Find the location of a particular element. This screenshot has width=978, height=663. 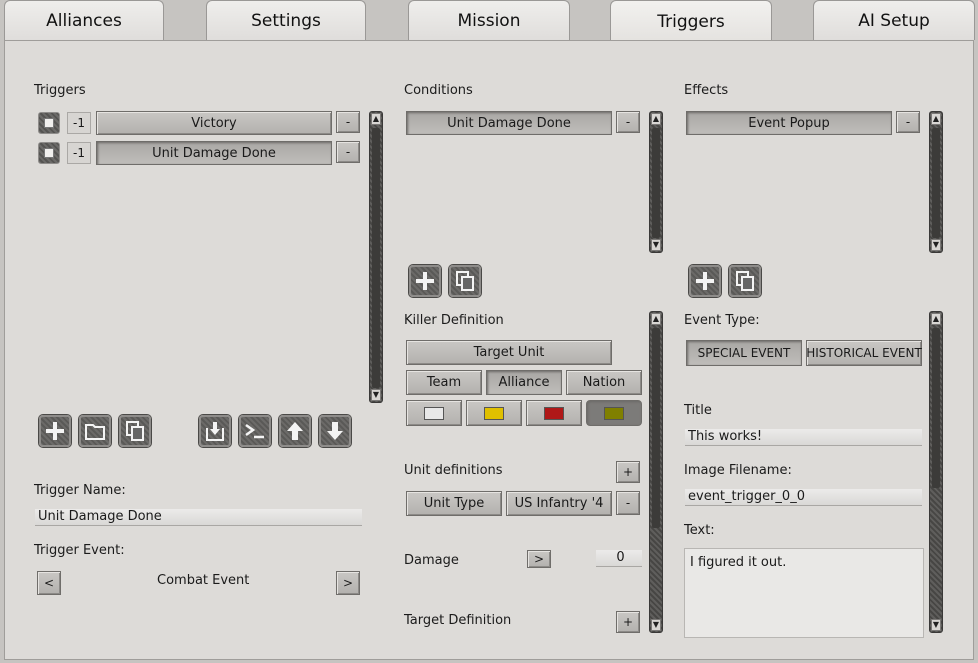

target-unit-button: Target Unit is located at coordinates (509, 352).